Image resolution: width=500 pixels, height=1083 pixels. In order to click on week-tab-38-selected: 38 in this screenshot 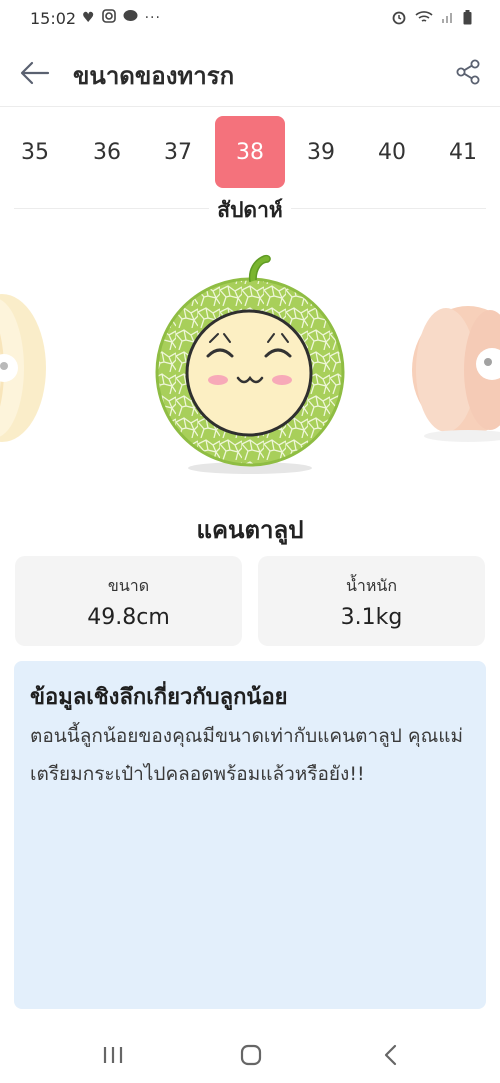, I will do `click(250, 152)`.